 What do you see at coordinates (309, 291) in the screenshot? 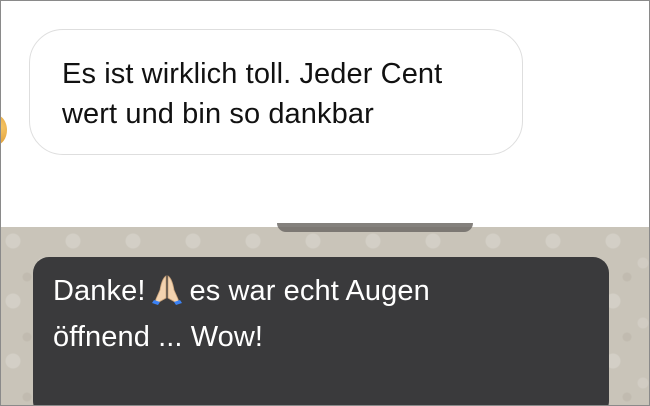
I see `message-text: es war echt Augen` at bounding box center [309, 291].